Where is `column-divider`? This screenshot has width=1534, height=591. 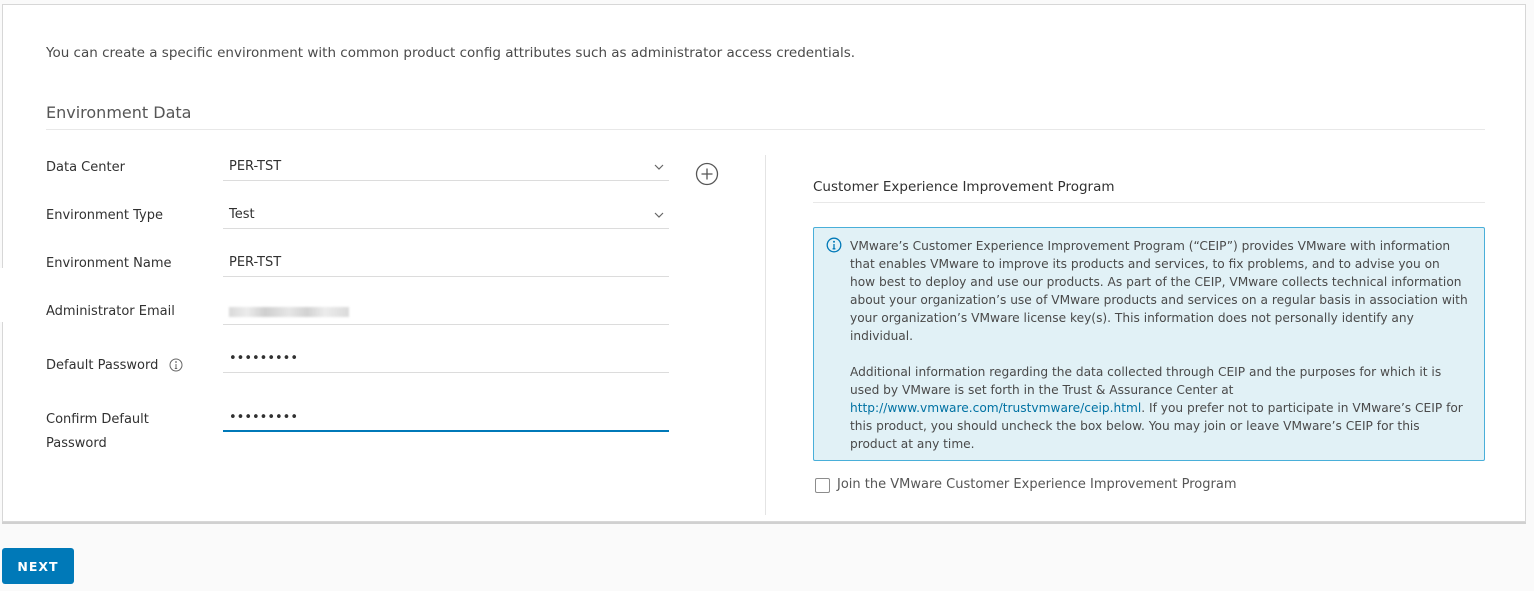 column-divider is located at coordinates (765, 335).